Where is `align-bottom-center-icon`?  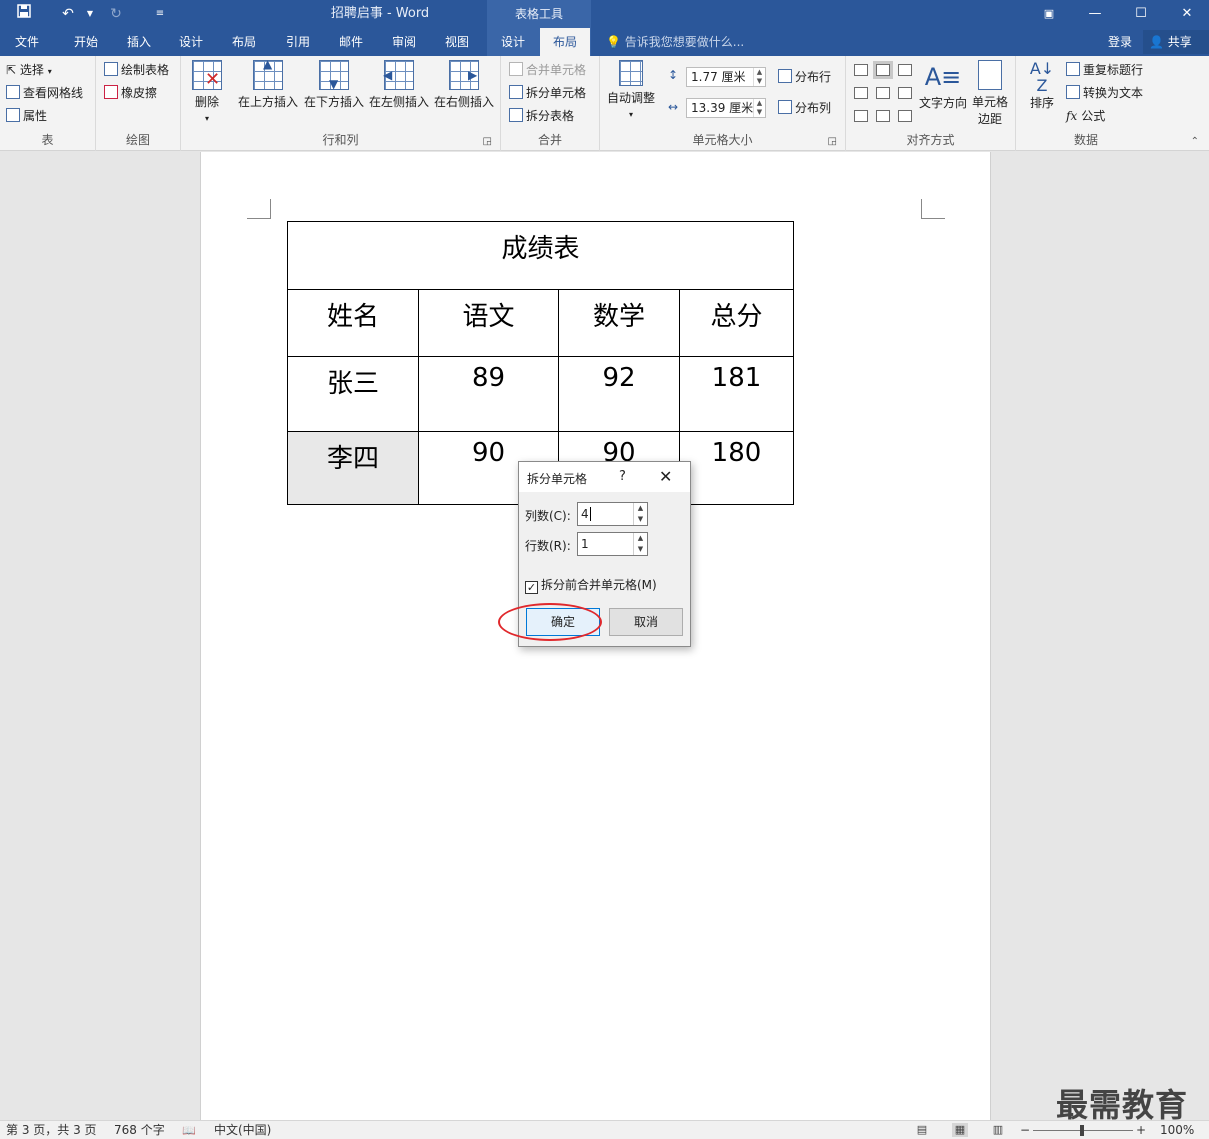
align-bottom-center-icon is located at coordinates (883, 116).